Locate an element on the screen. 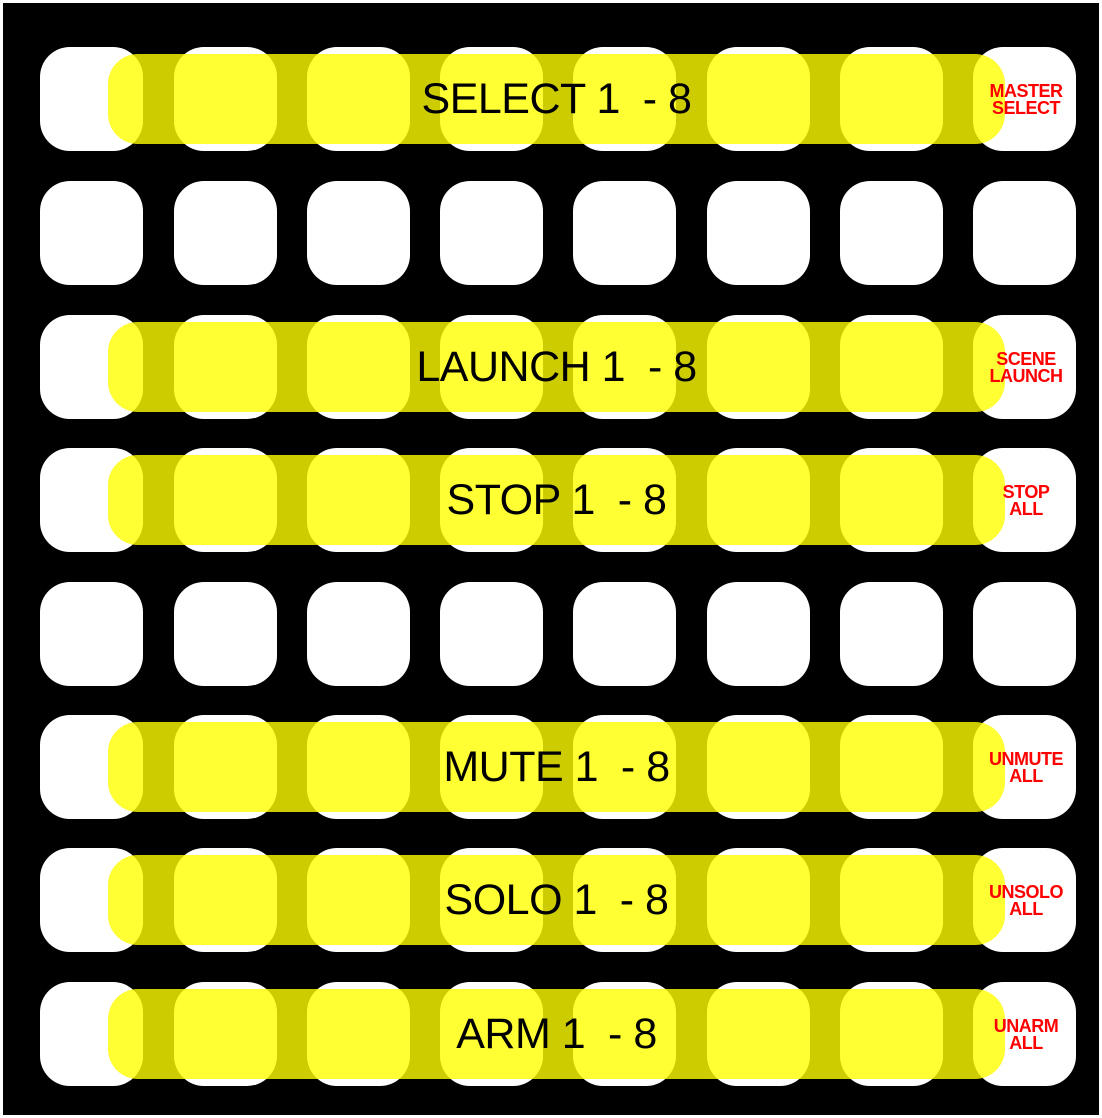  side-button-label-4: STOP ALL is located at coordinates (1026, 501).